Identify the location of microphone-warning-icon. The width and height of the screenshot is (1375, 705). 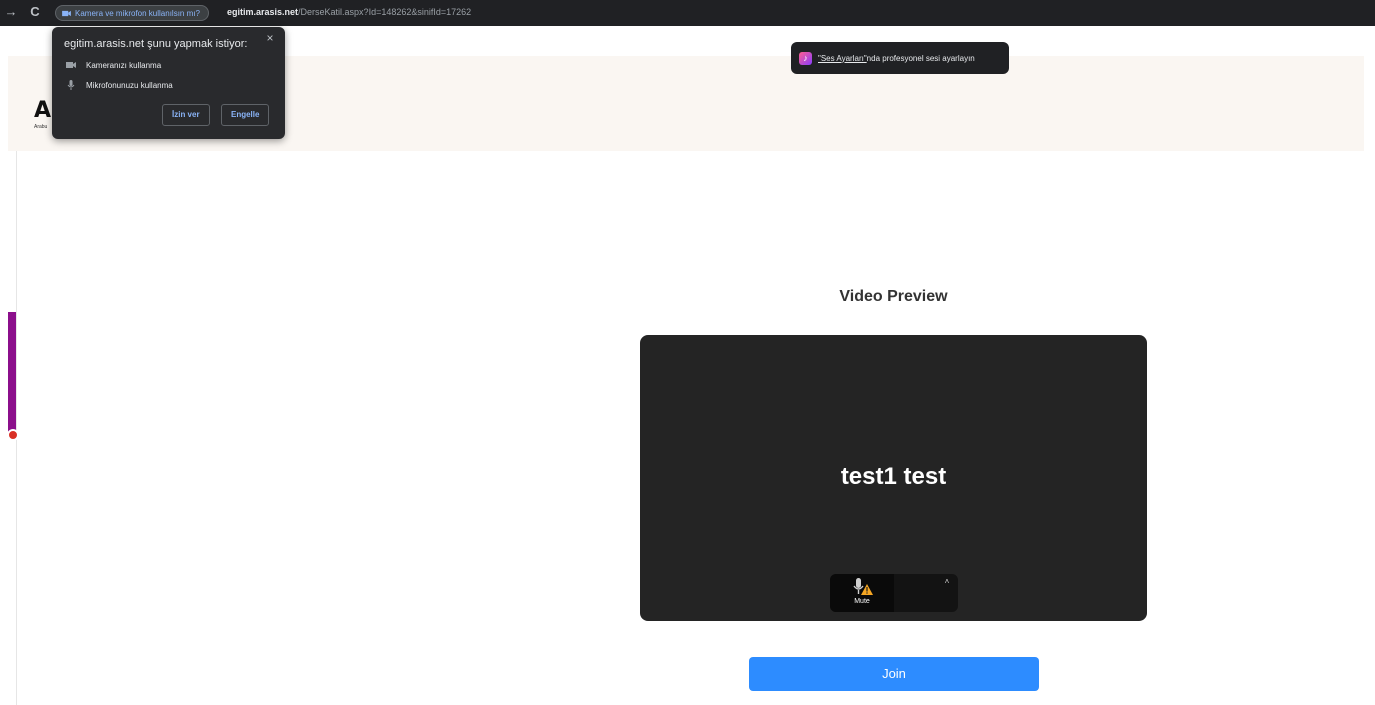
(863, 586).